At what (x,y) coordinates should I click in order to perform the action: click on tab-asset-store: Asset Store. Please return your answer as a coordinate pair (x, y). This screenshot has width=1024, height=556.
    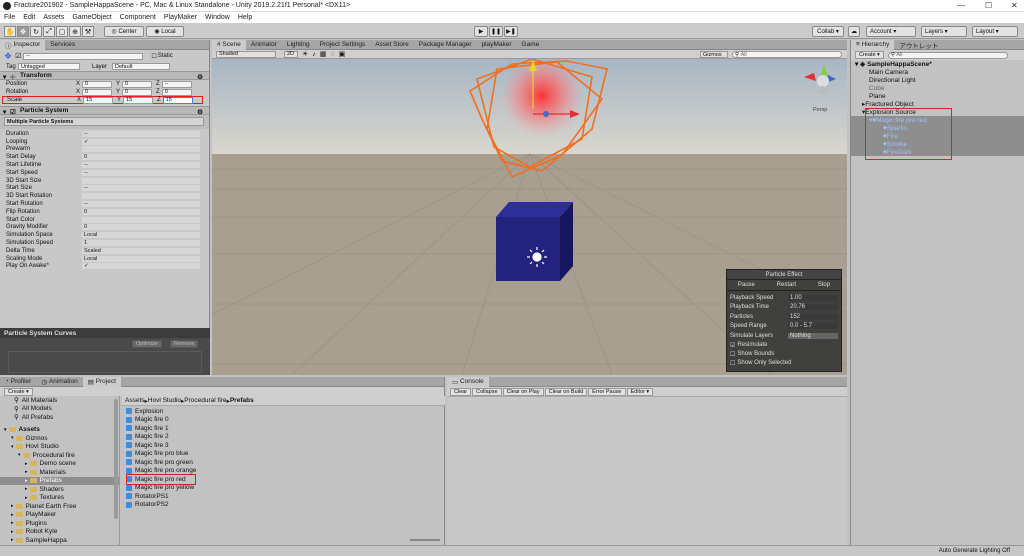
    Looking at the image, I should click on (392, 45).